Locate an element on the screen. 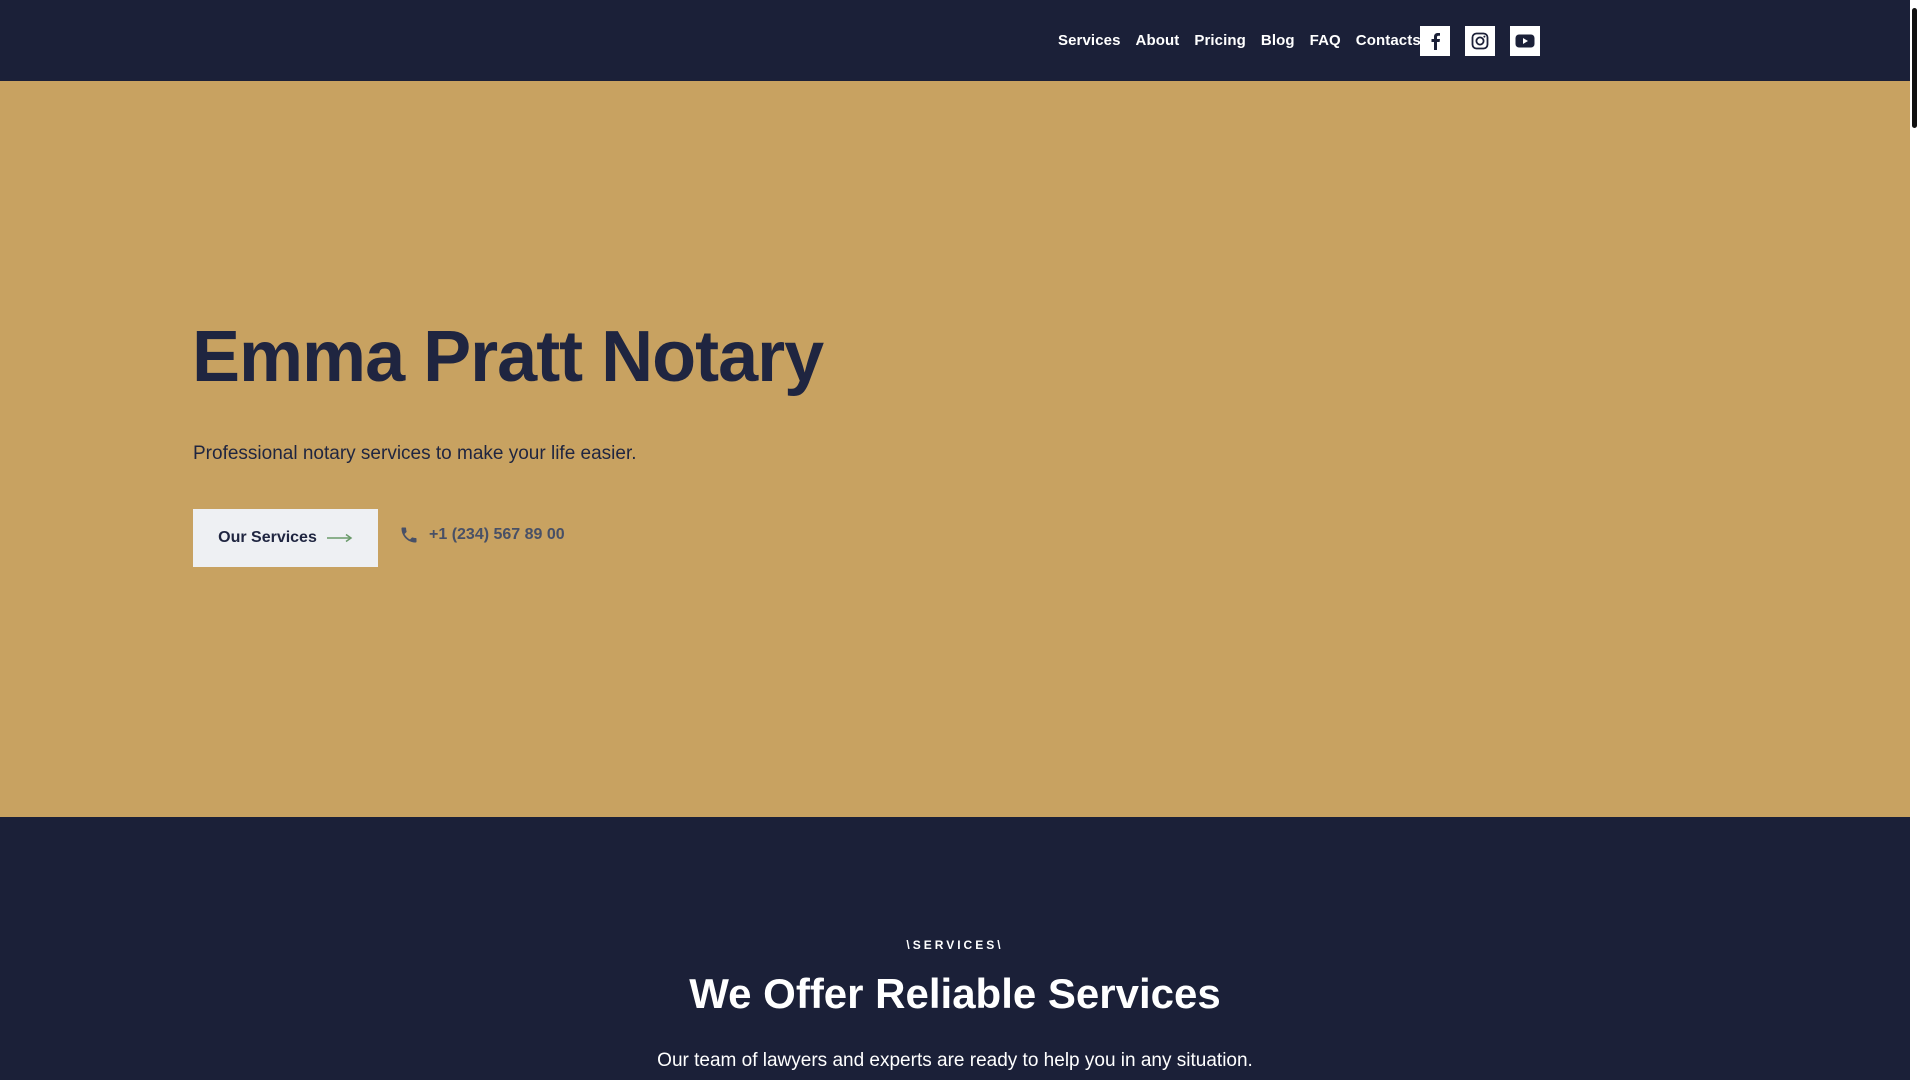  arrow-right-icon is located at coordinates (339, 538).